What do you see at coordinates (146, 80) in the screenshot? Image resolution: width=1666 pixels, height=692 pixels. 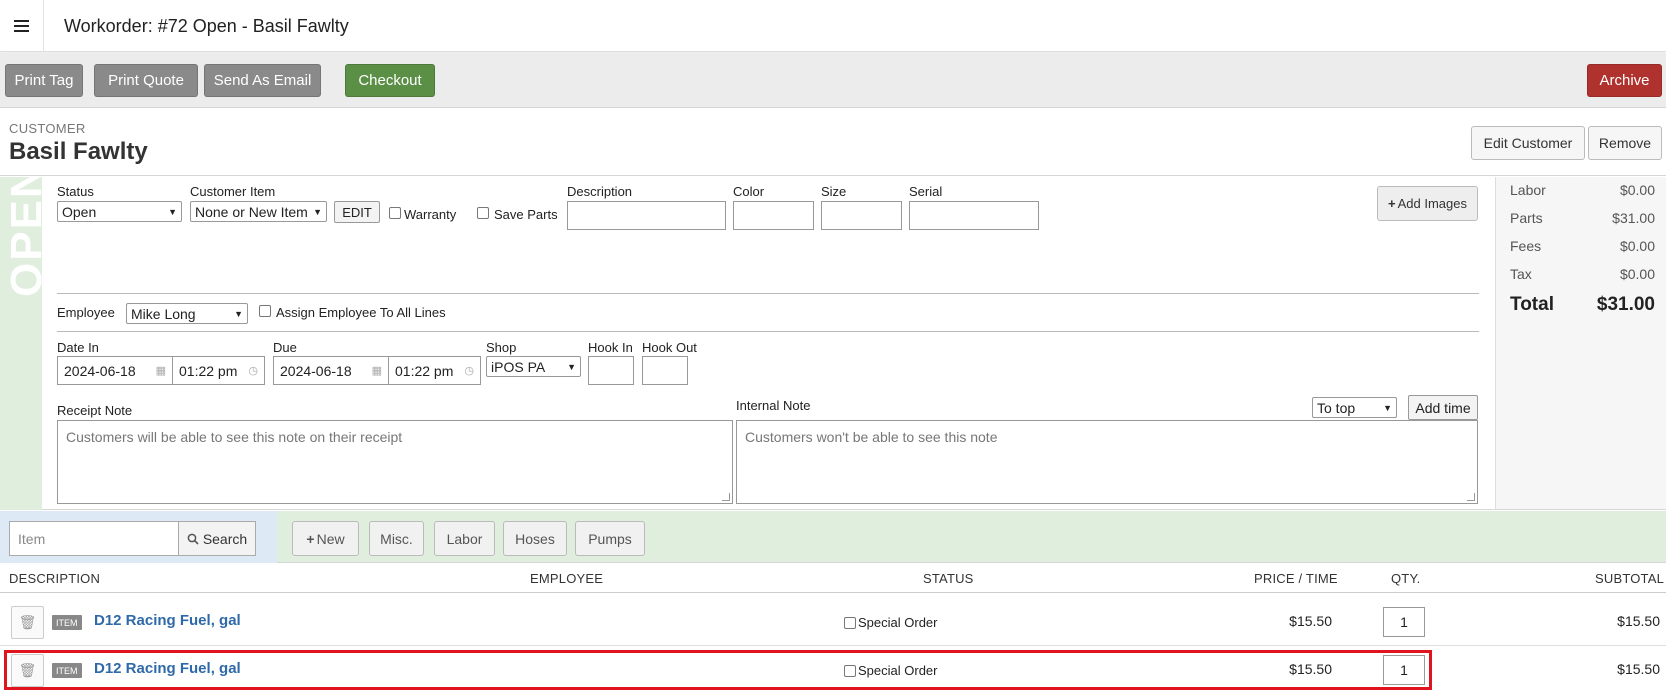 I see `print-quote-button: Print Quote` at bounding box center [146, 80].